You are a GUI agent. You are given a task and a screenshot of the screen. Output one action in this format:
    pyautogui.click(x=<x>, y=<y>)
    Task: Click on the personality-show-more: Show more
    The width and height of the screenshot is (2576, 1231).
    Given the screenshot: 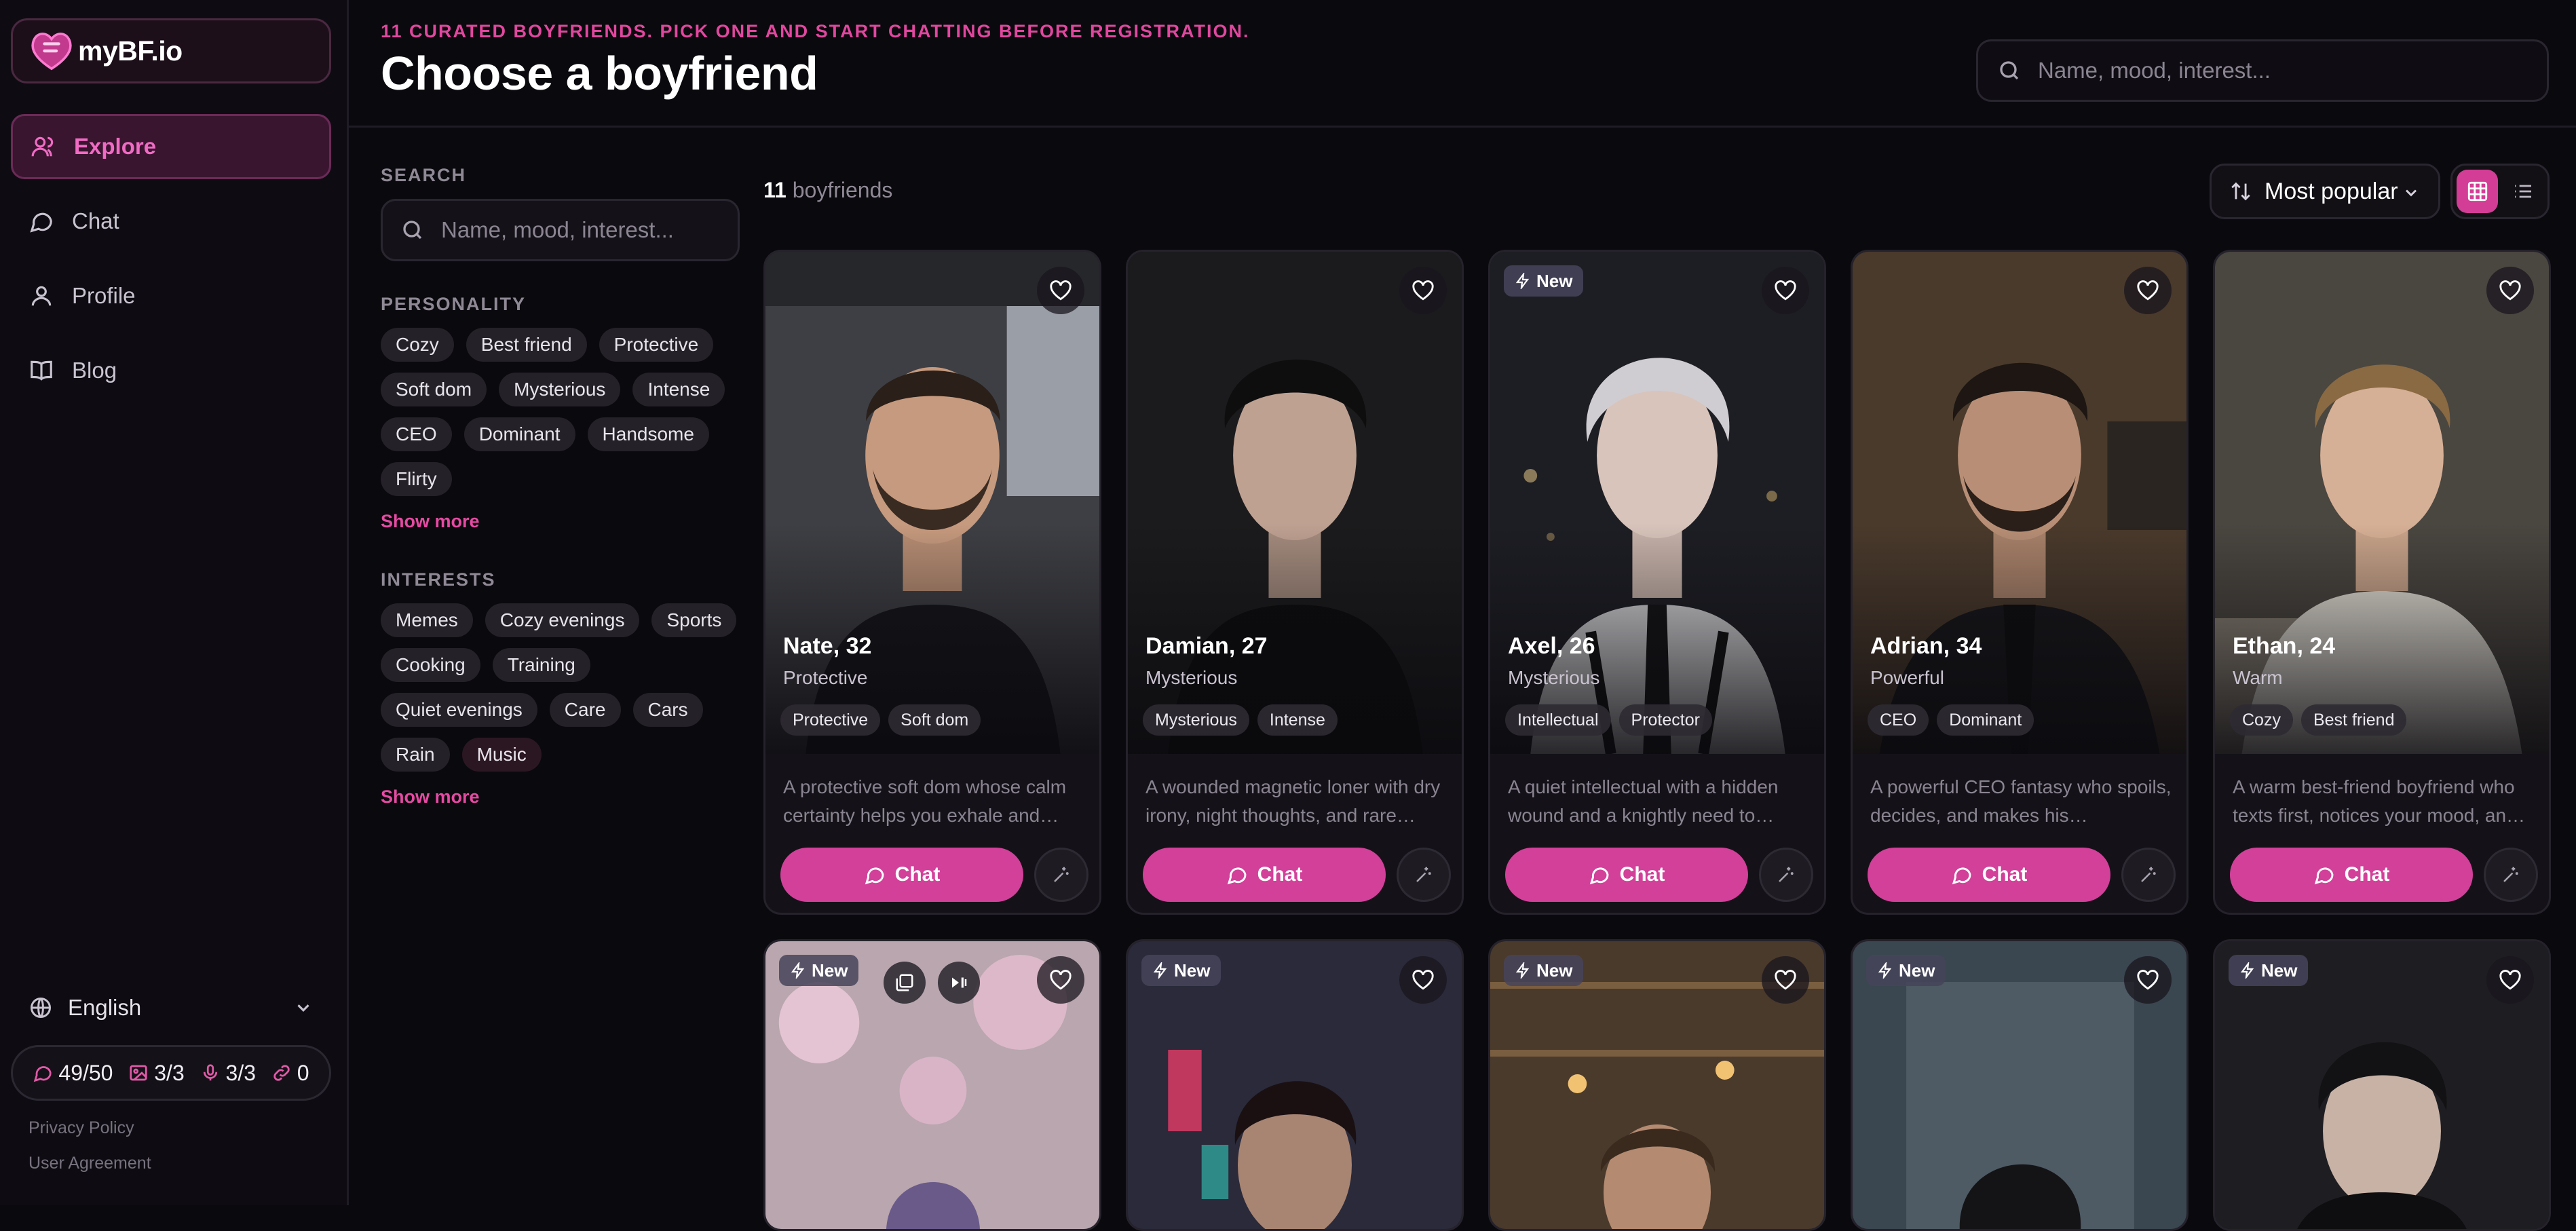 What is the action you would take?
    pyautogui.click(x=430, y=521)
    